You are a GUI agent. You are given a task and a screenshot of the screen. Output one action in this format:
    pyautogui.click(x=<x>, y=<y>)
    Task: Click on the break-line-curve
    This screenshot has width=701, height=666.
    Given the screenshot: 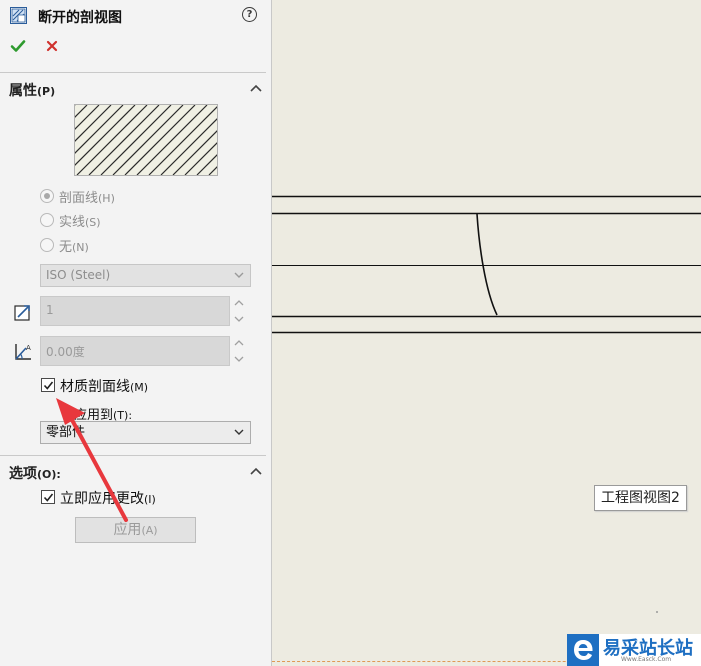 What is the action you would take?
    pyautogui.click(x=487, y=264)
    